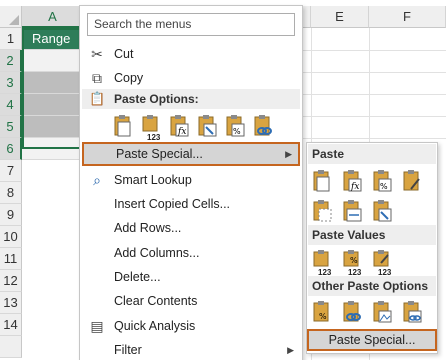  I want to click on row-header-1: 1, so click(11, 39).